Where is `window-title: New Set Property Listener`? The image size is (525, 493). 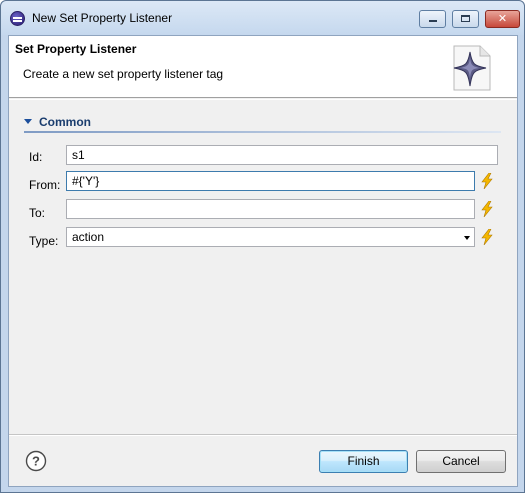 window-title: New Set Property Listener is located at coordinates (102, 18).